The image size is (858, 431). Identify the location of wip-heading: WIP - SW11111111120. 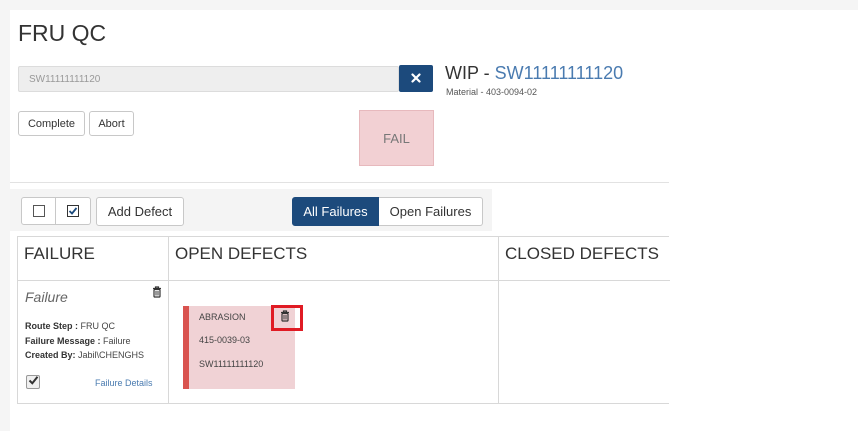
(534, 73).